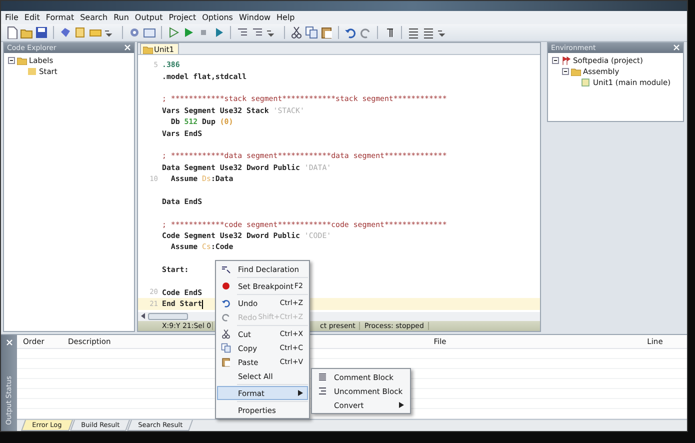  Describe the element at coordinates (11, 17) in the screenshot. I see `menu-item: File` at that location.